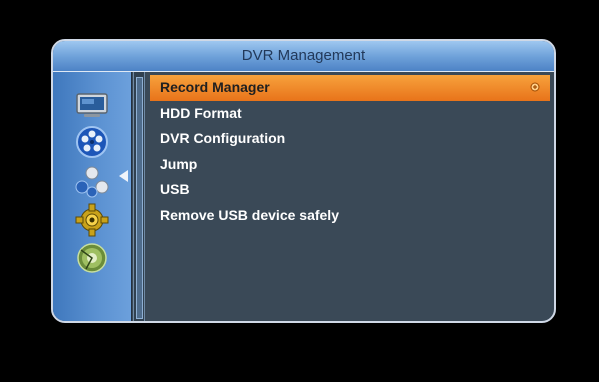 This screenshot has width=599, height=382. Describe the element at coordinates (92, 258) in the screenshot. I see `satellite-disc-icon` at that location.